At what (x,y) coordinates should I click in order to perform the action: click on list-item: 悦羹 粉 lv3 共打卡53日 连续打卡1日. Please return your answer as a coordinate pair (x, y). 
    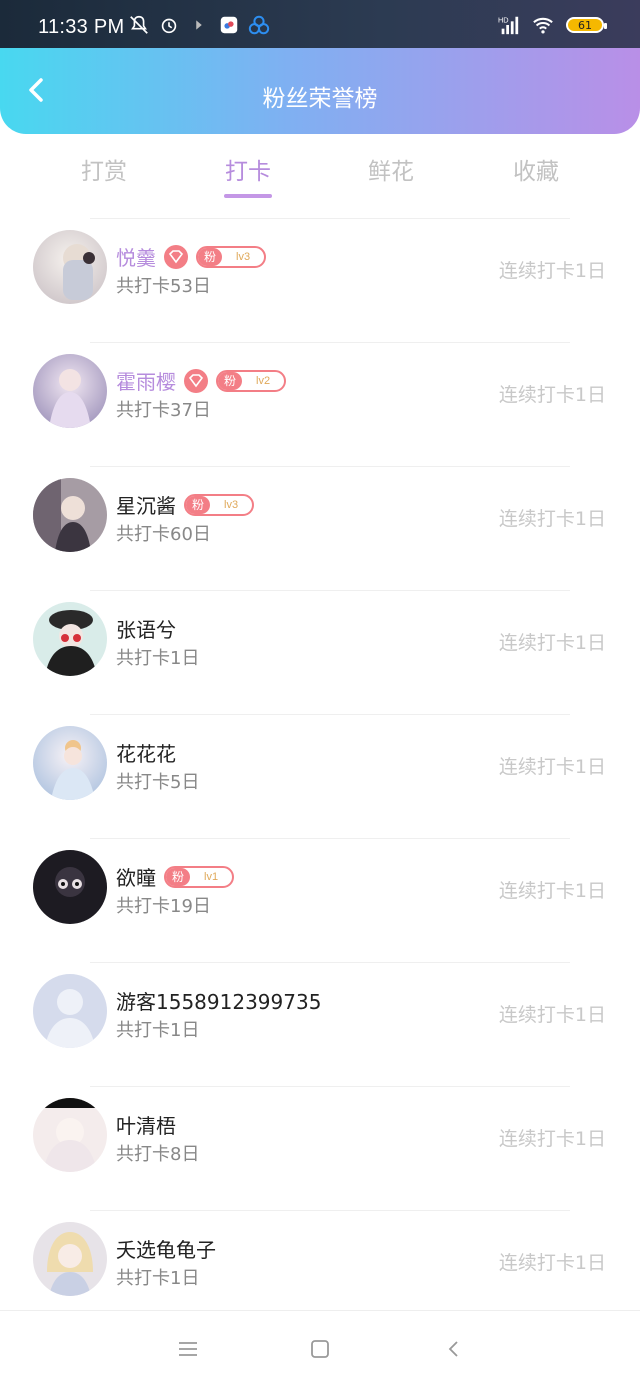
    Looking at the image, I should click on (320, 280).